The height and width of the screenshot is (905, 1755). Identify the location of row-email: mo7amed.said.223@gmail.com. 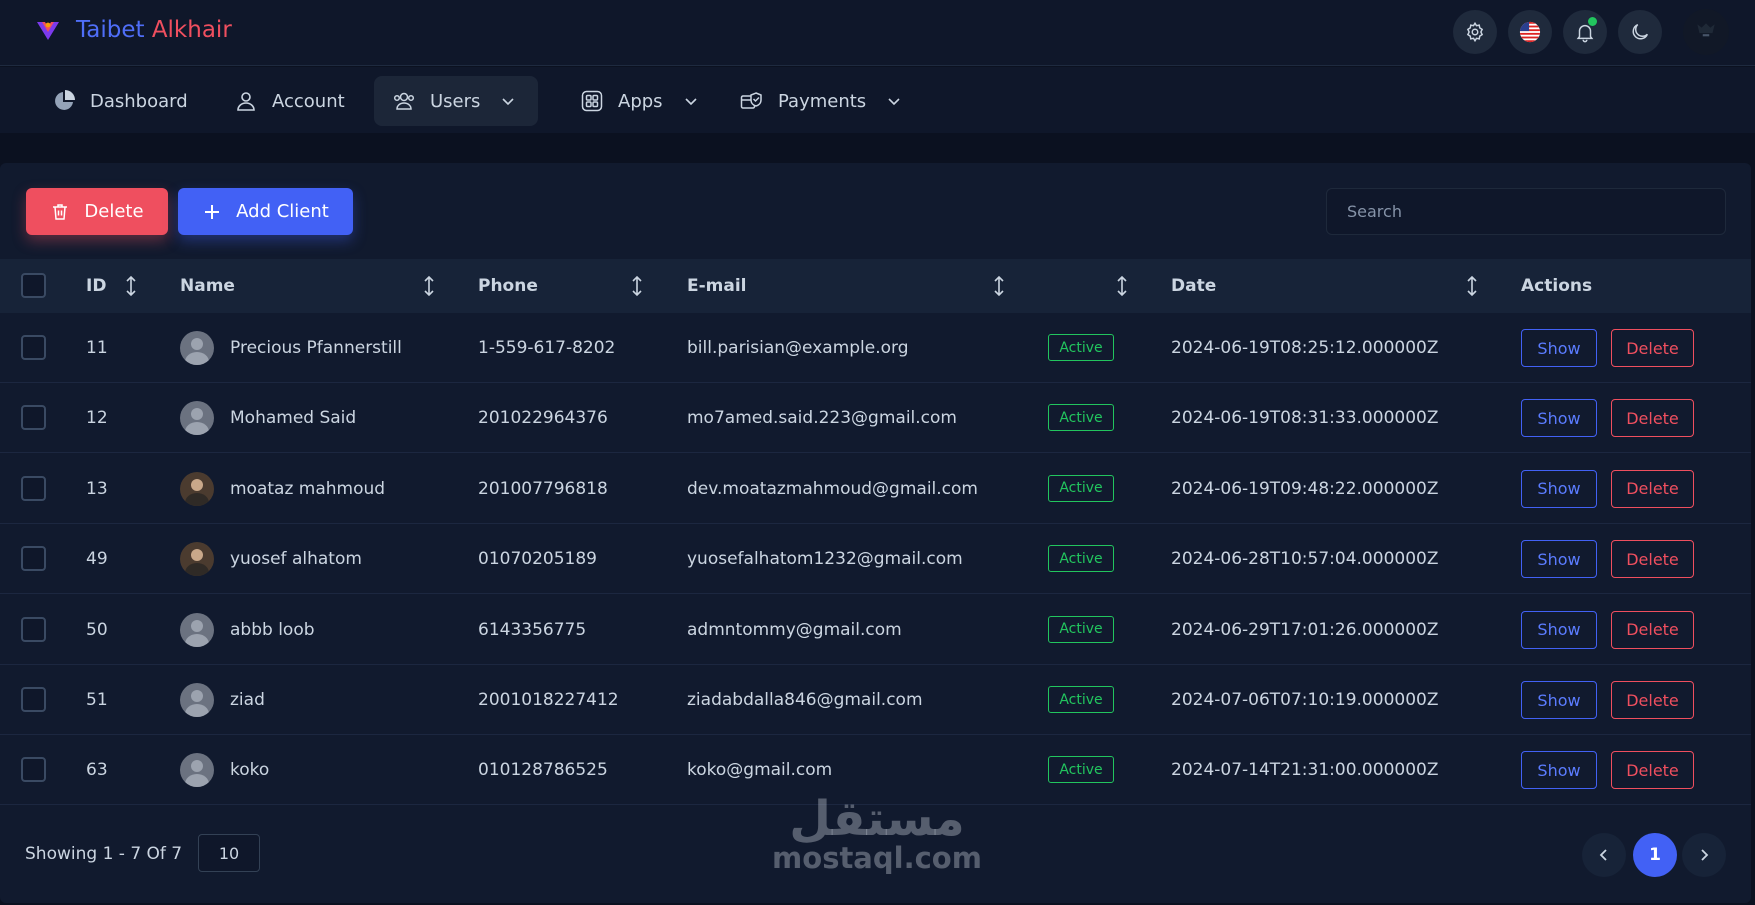
(822, 418).